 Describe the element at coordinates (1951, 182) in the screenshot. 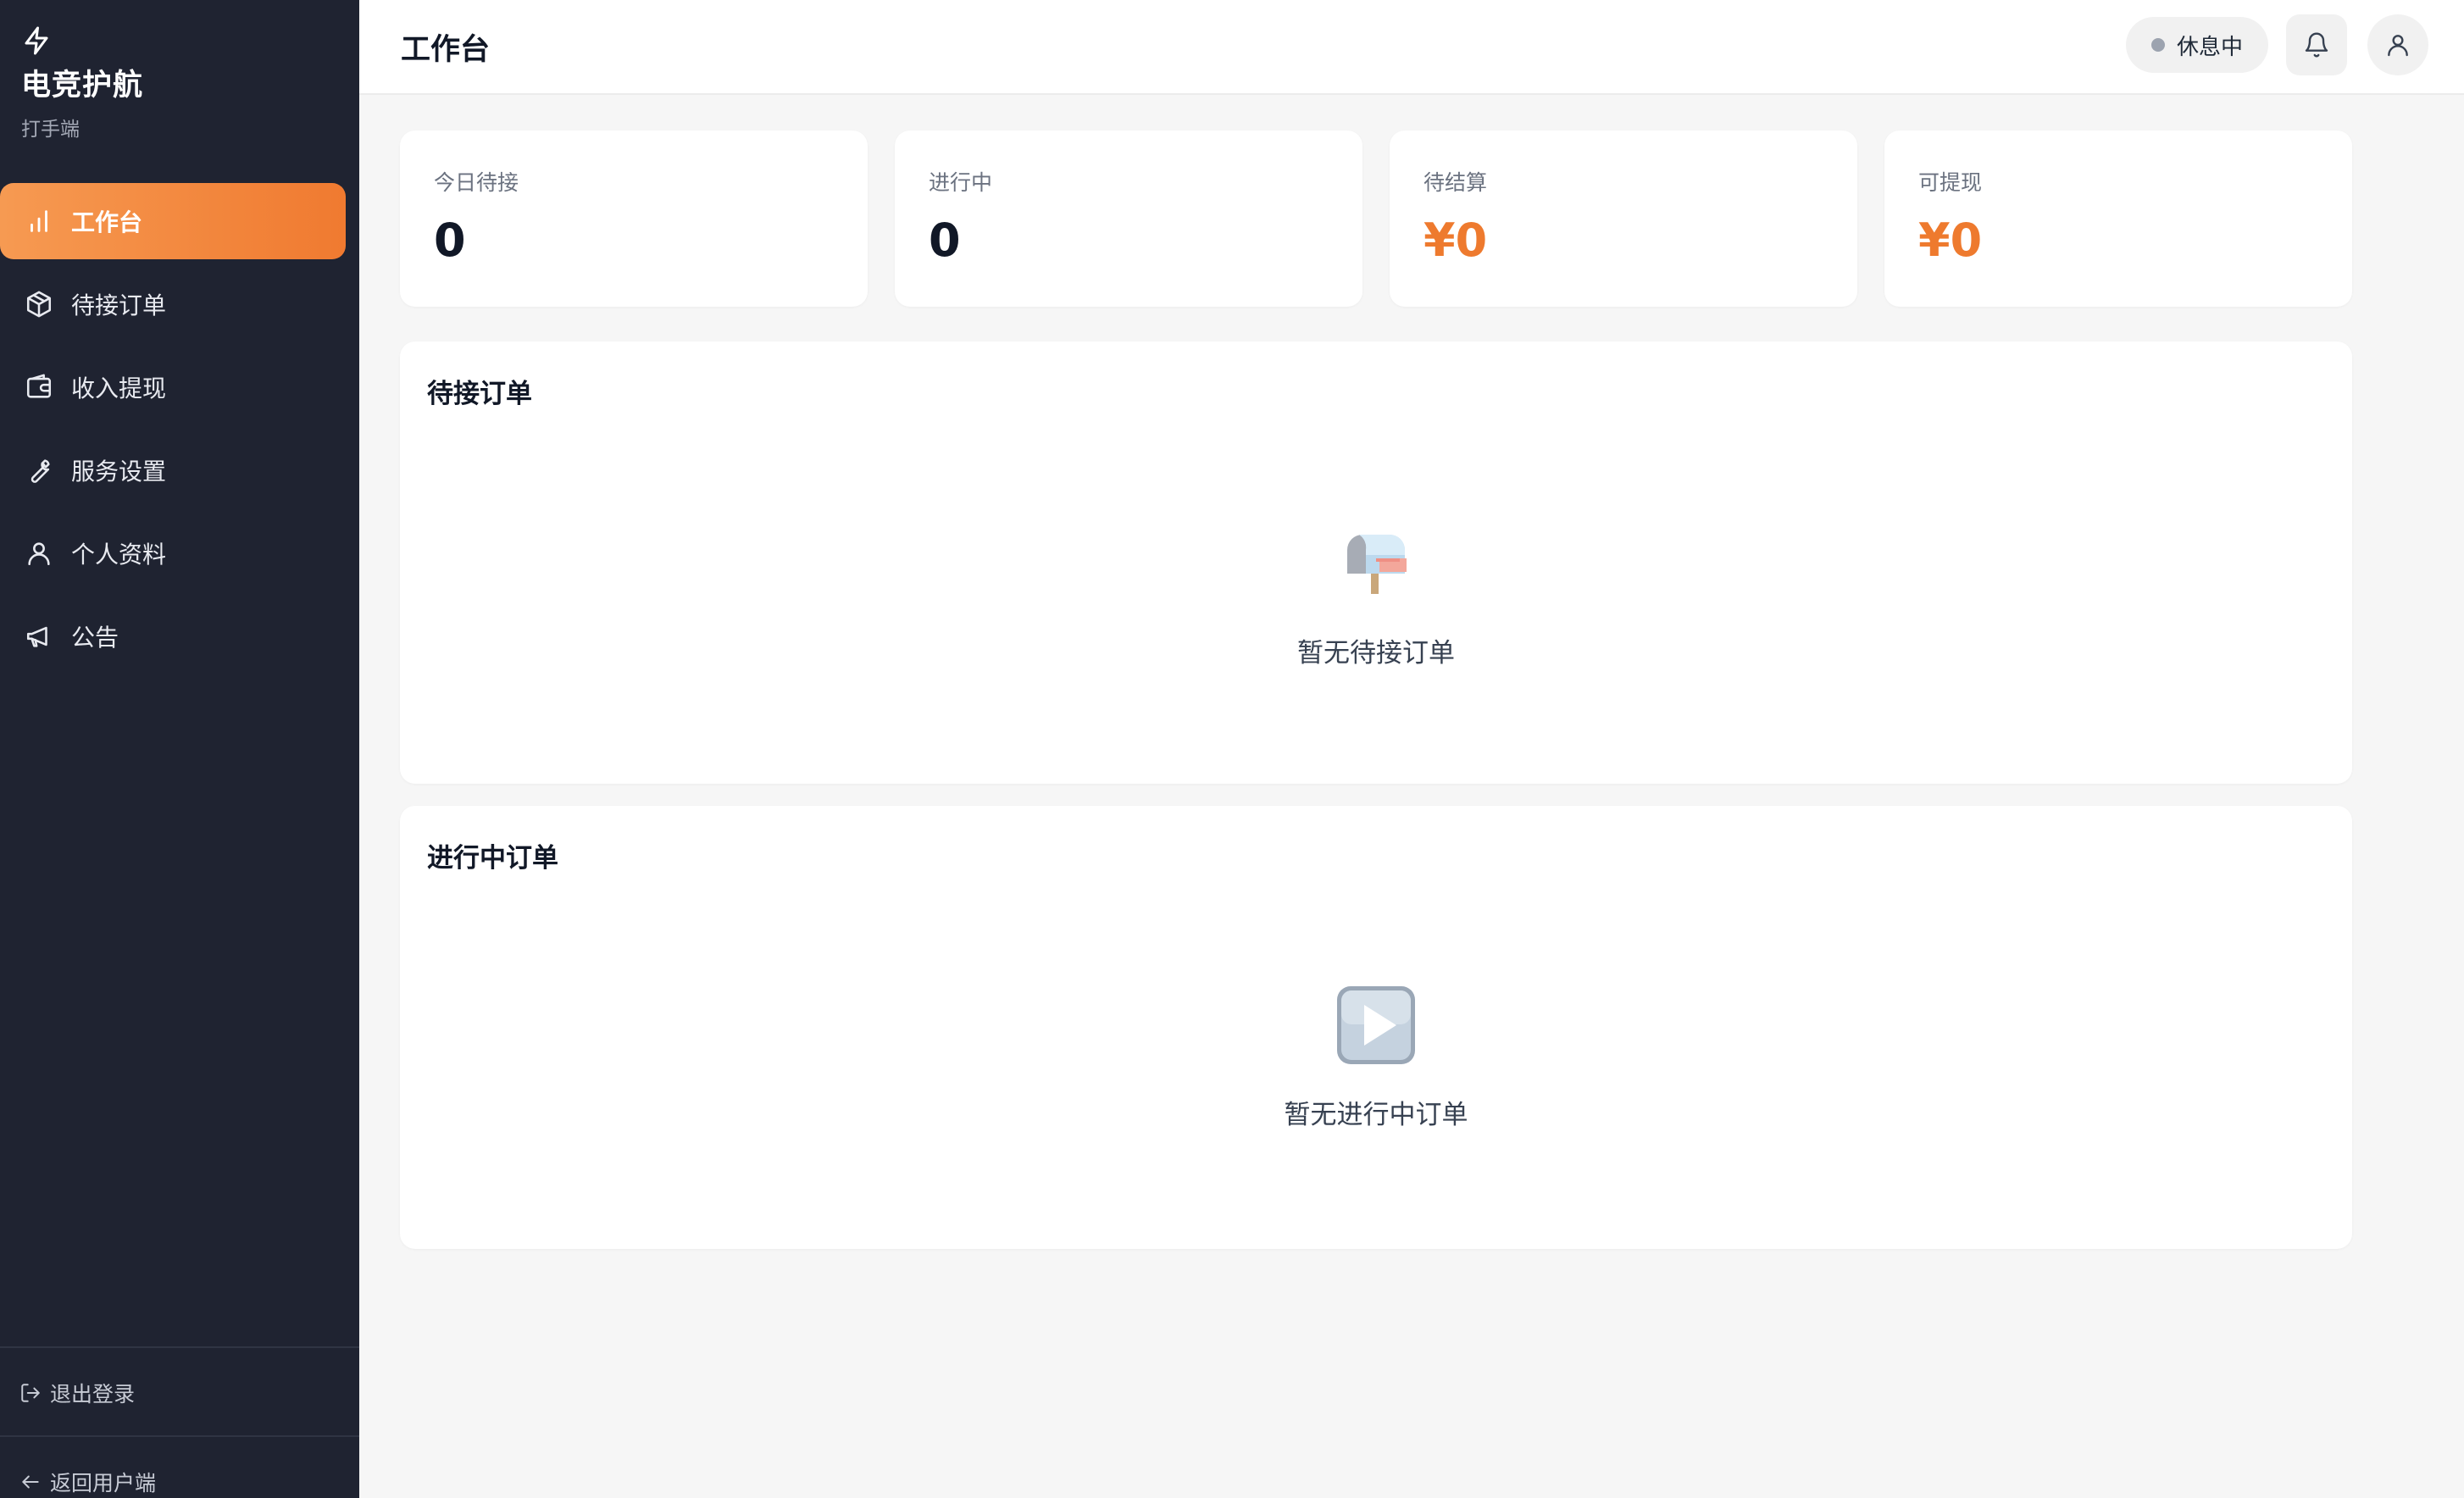

I see `stat-label: 可提现` at that location.